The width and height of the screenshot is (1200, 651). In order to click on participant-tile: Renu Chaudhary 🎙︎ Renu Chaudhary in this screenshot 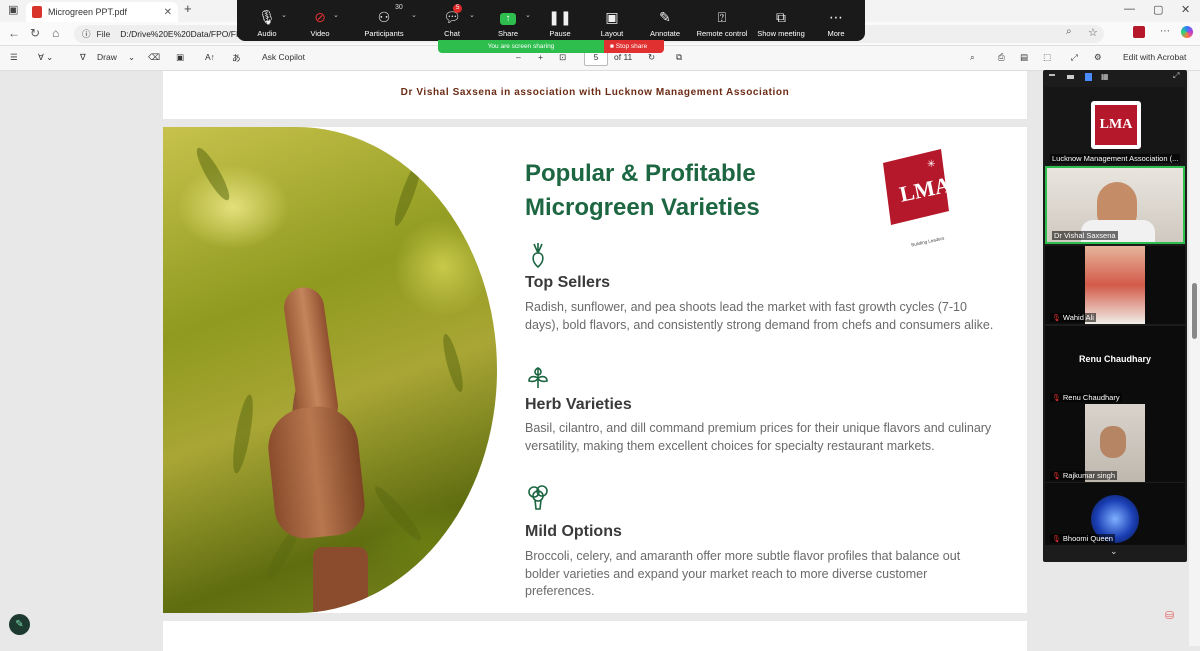, I will do `click(1115, 365)`.